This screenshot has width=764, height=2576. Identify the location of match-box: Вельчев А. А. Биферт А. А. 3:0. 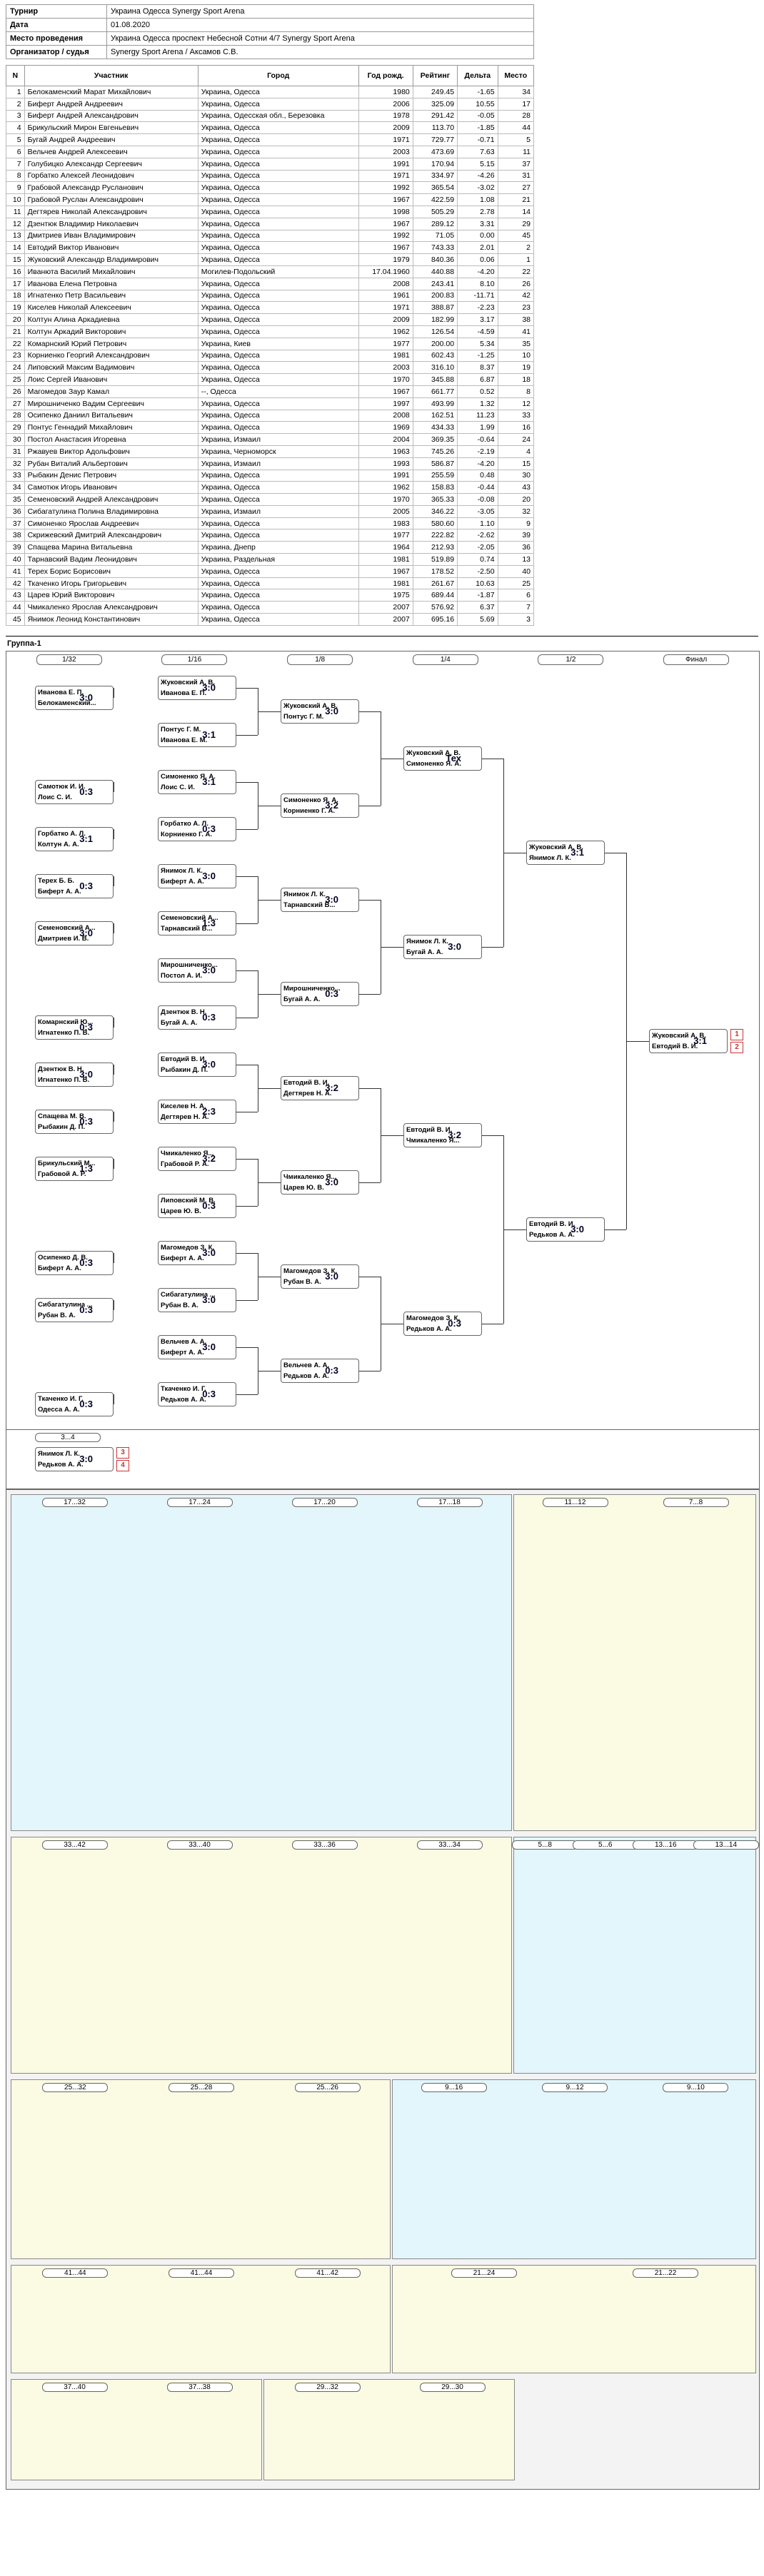
(197, 1346).